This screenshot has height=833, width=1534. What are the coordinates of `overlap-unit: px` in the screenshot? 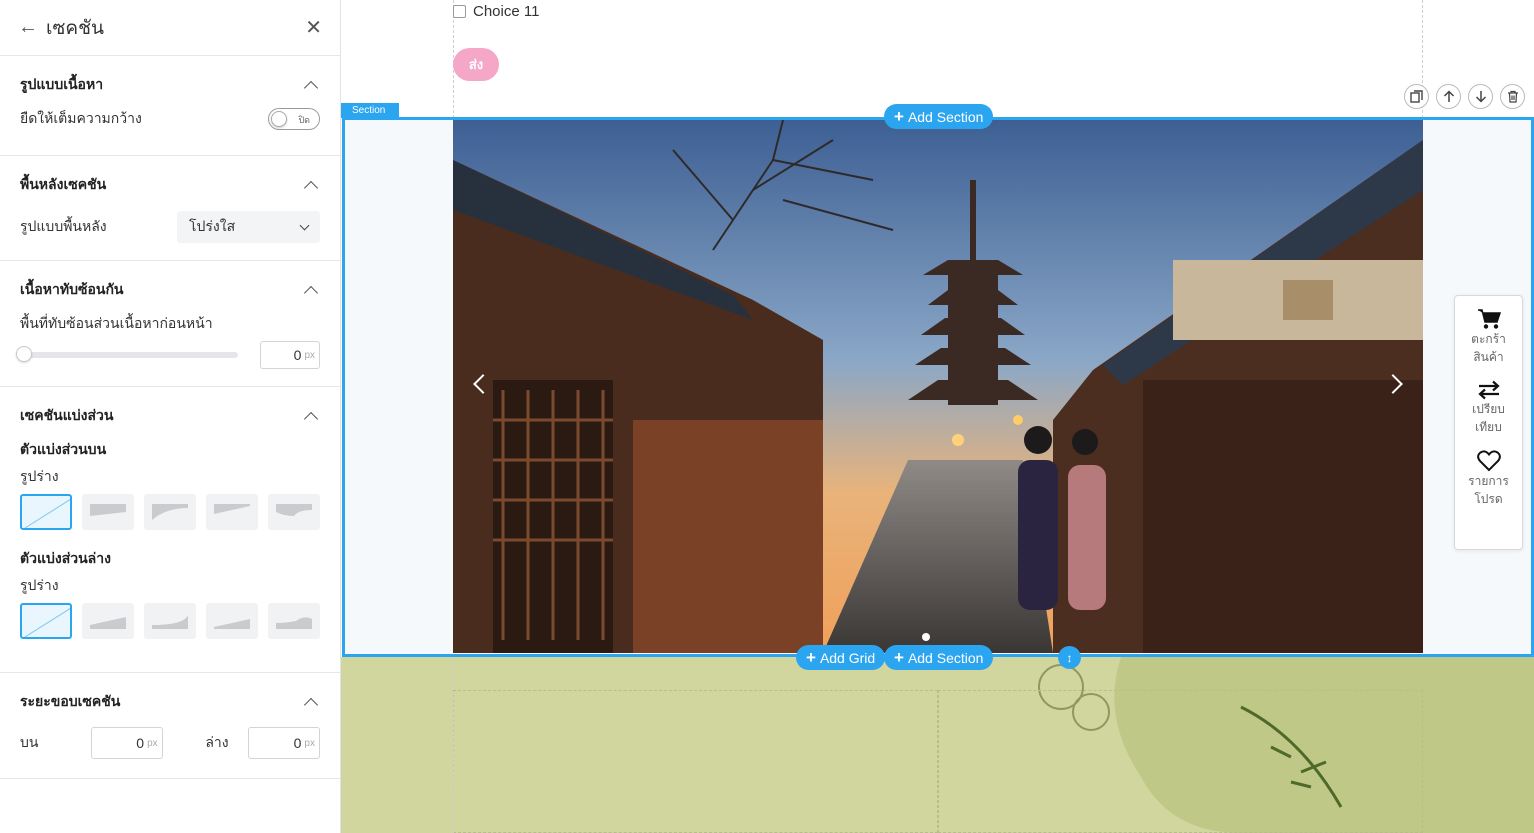 It's located at (309, 355).